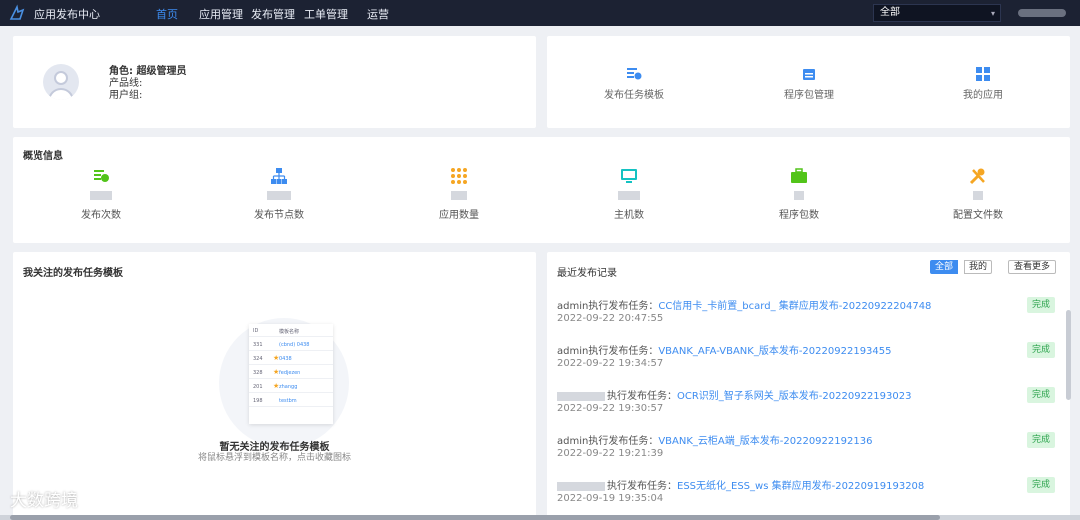  Describe the element at coordinates (326, 14) in the screenshot. I see `nav-ticket-management: 工单管理` at that location.